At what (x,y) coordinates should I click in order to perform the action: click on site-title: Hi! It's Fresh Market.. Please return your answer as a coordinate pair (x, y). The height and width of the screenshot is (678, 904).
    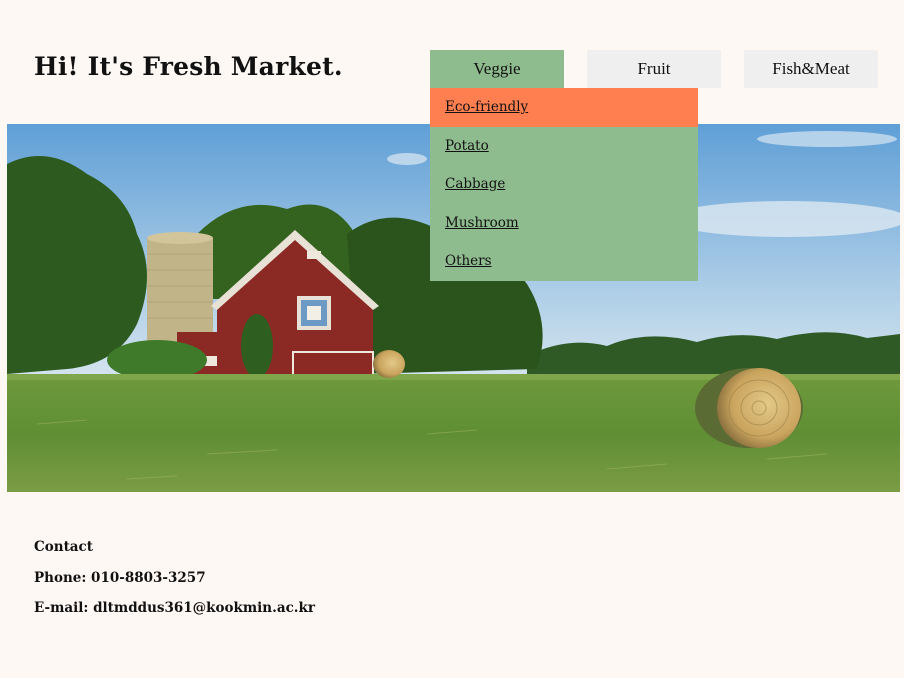
    Looking at the image, I should click on (188, 66).